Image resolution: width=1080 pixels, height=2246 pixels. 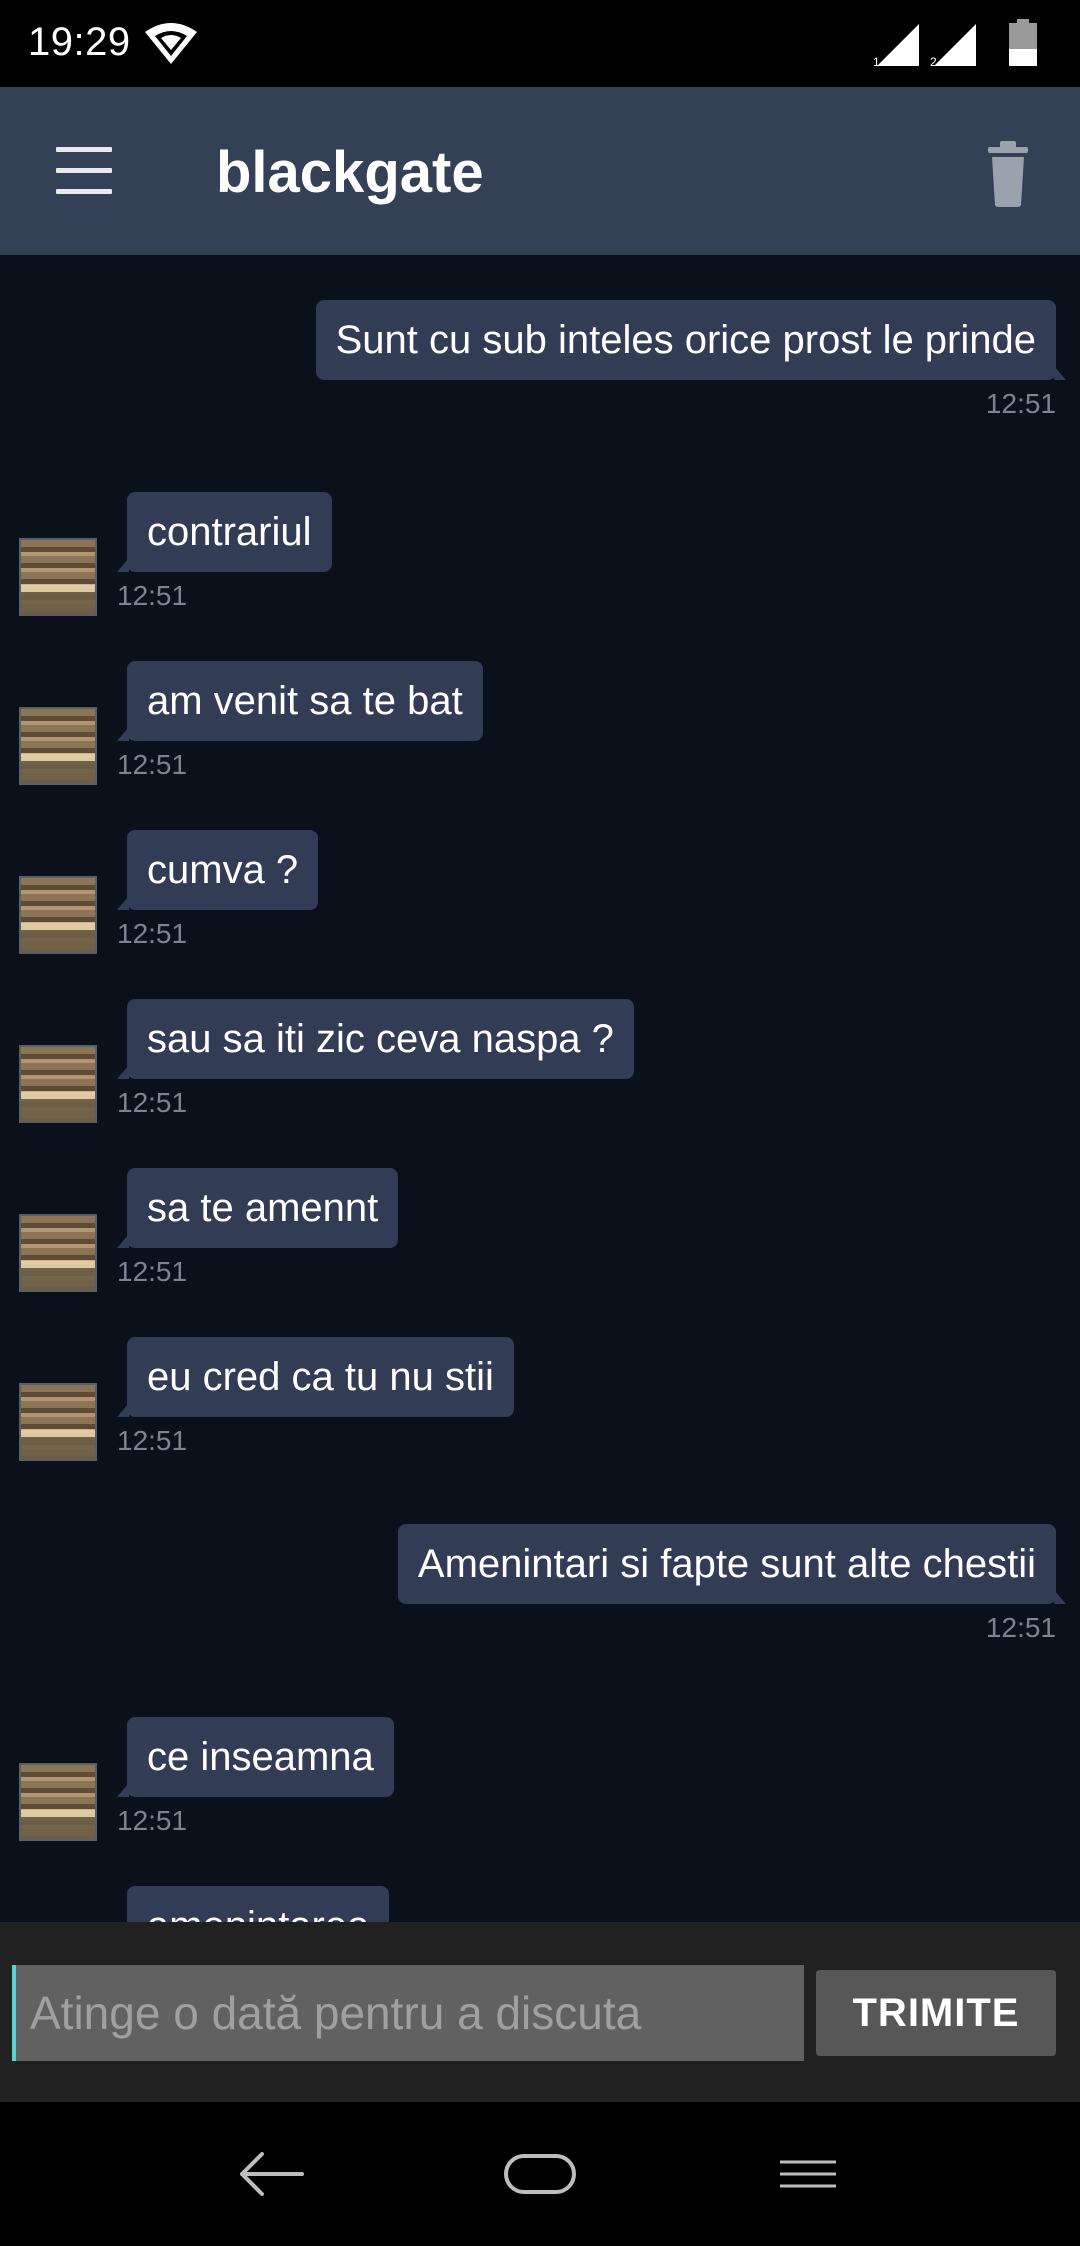 What do you see at coordinates (258, 1904) in the screenshot?
I see `message-bubble: amenintarea` at bounding box center [258, 1904].